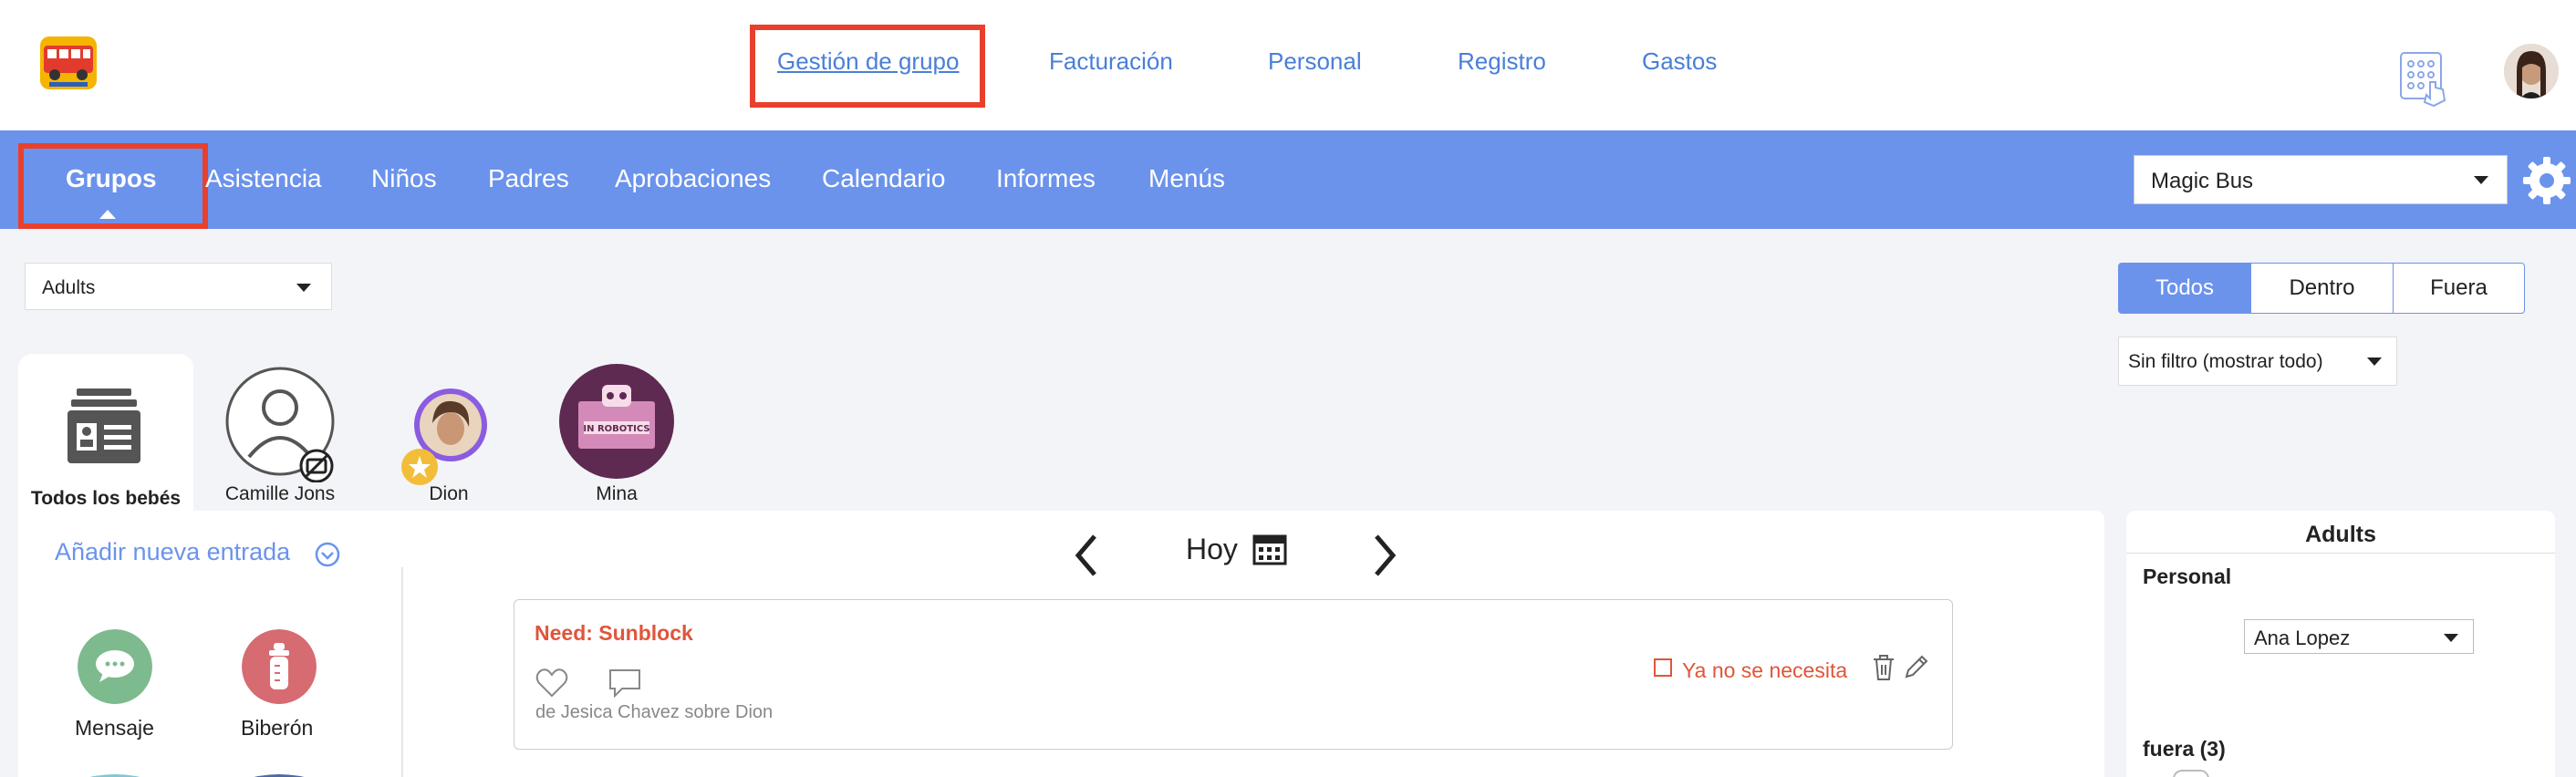  What do you see at coordinates (280, 424) in the screenshot?
I see `camille-avatar` at bounding box center [280, 424].